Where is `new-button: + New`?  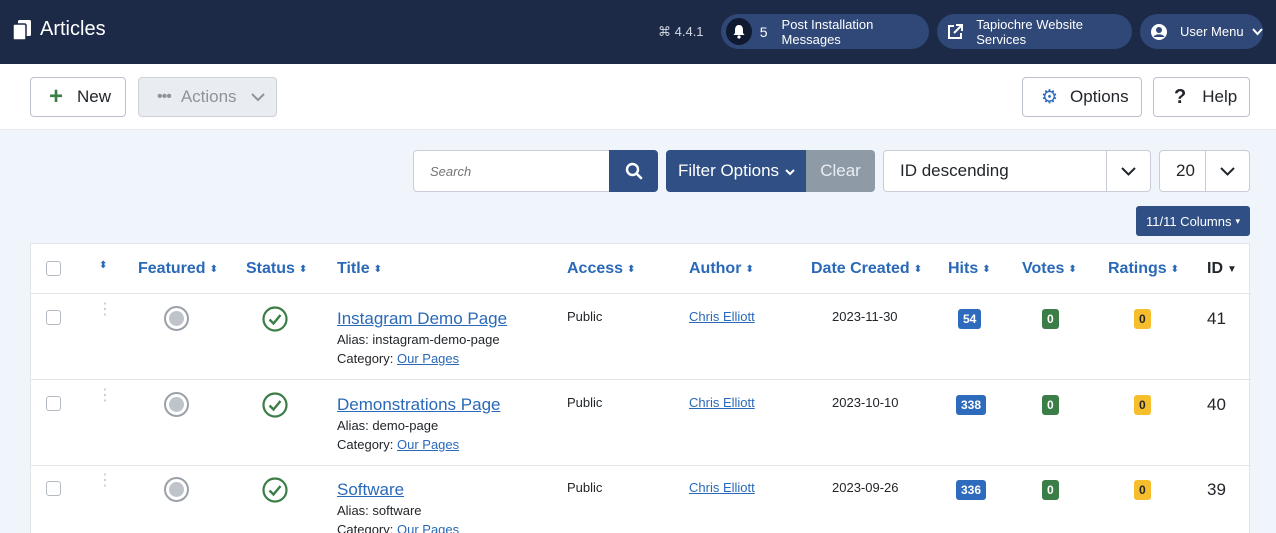
new-button: + New is located at coordinates (78, 97).